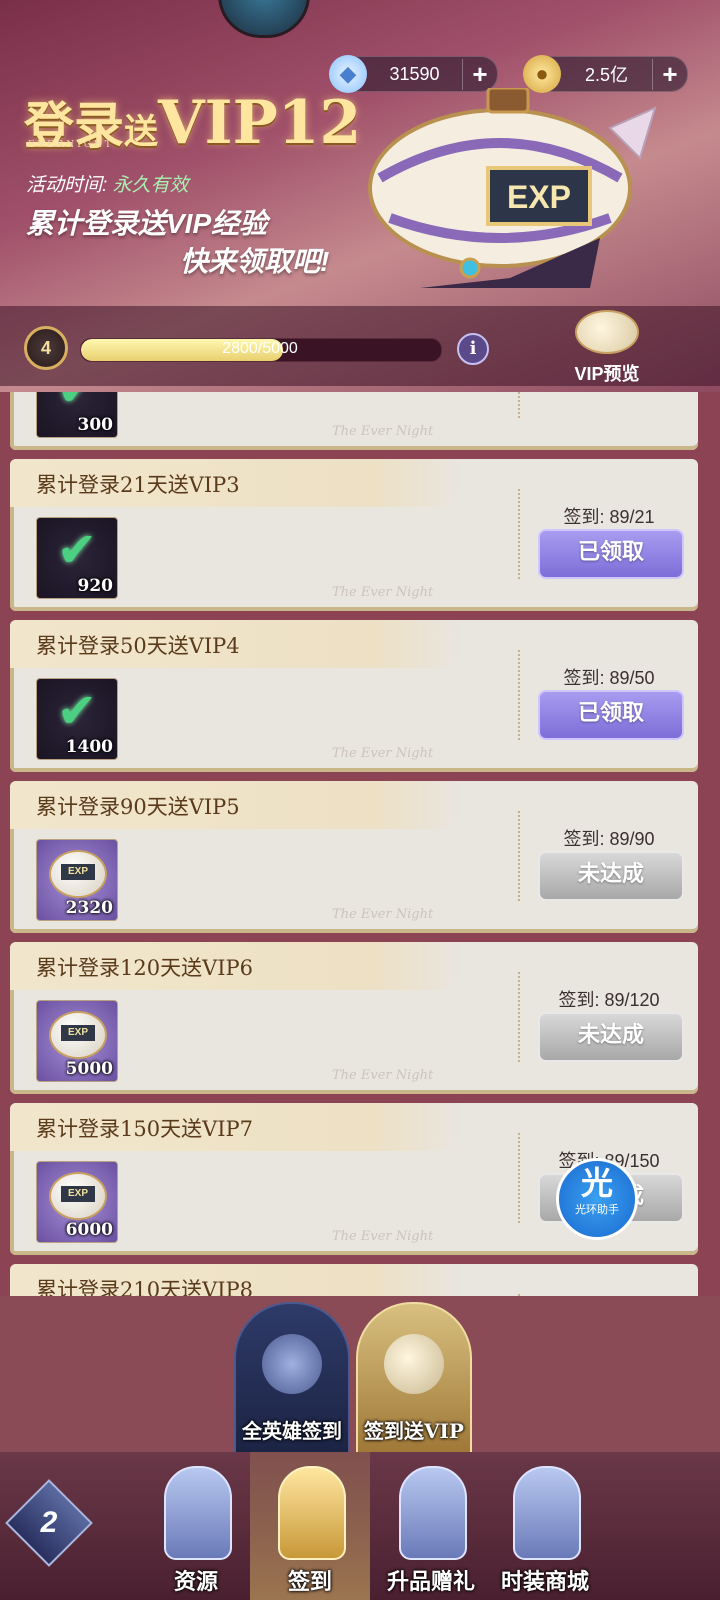  I want to click on reward-quantity: 5000, so click(89, 1069).